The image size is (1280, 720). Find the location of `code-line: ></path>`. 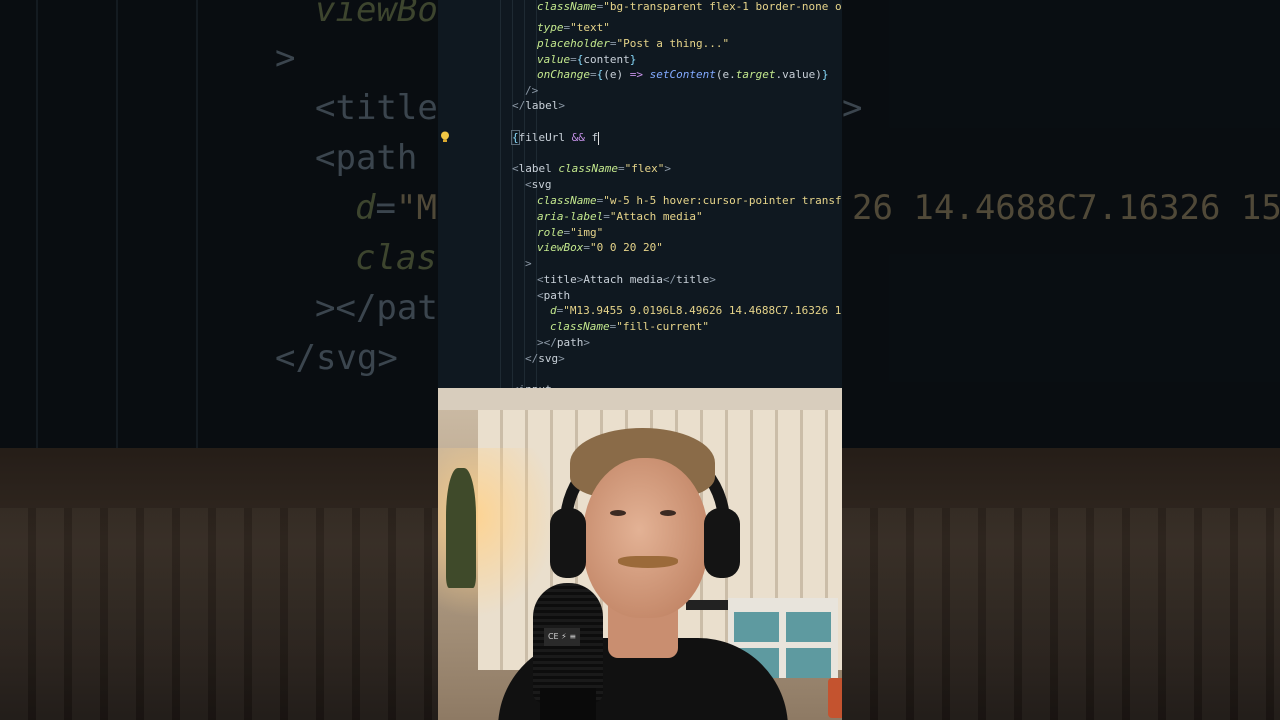

code-line: ></path> is located at coordinates (563, 343).